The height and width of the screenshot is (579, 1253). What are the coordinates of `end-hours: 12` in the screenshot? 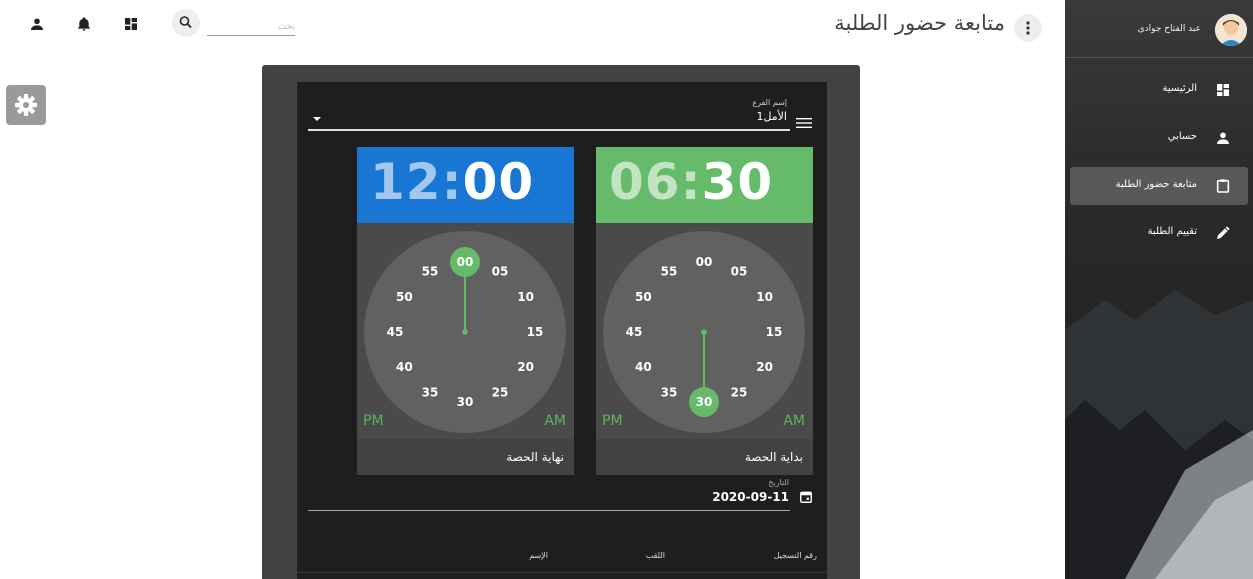 It's located at (406, 182).